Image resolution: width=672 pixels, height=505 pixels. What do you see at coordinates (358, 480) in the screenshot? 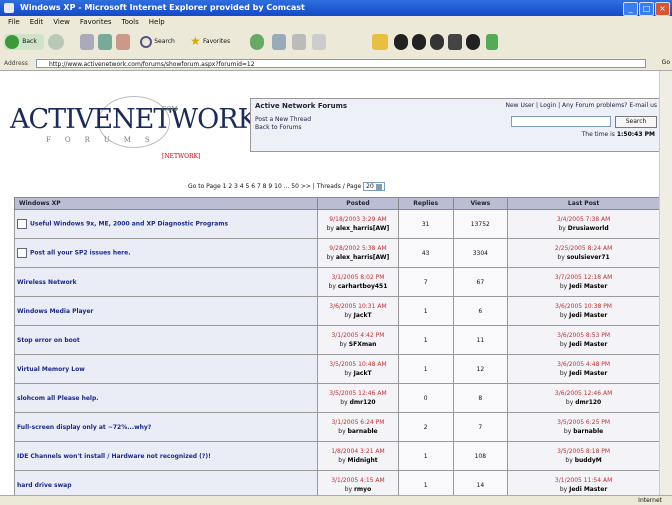
I see `posted-date: 3/1/2005 4:15 AM` at bounding box center [358, 480].